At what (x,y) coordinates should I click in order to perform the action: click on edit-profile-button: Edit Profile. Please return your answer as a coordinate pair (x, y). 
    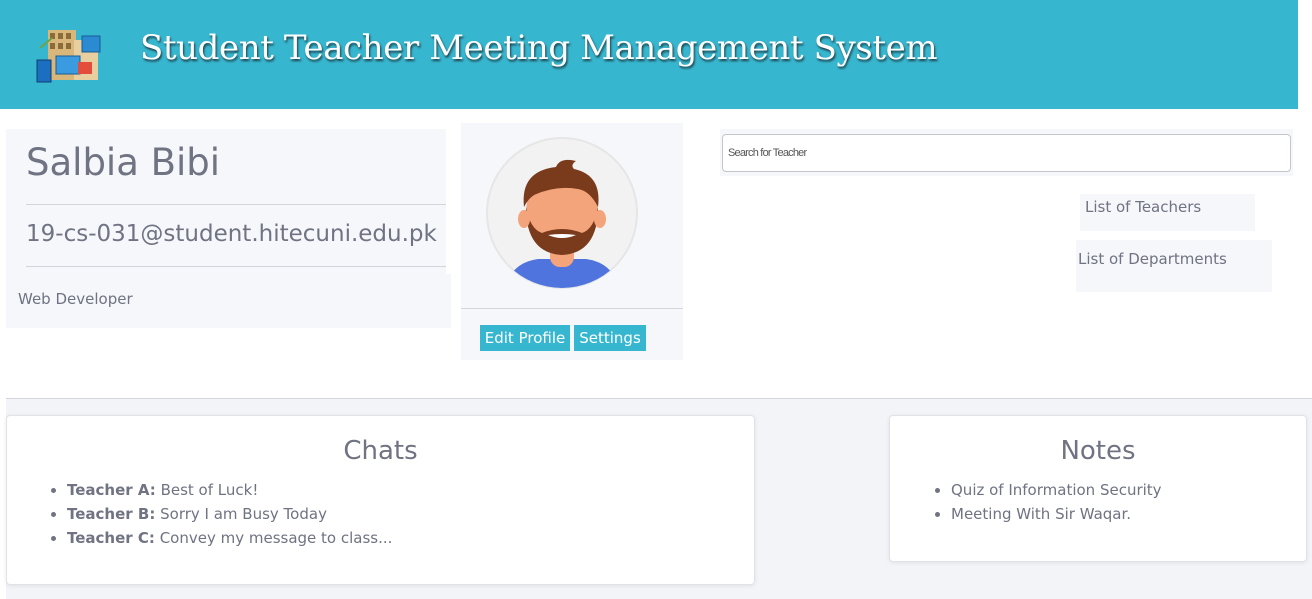
    Looking at the image, I should click on (525, 338).